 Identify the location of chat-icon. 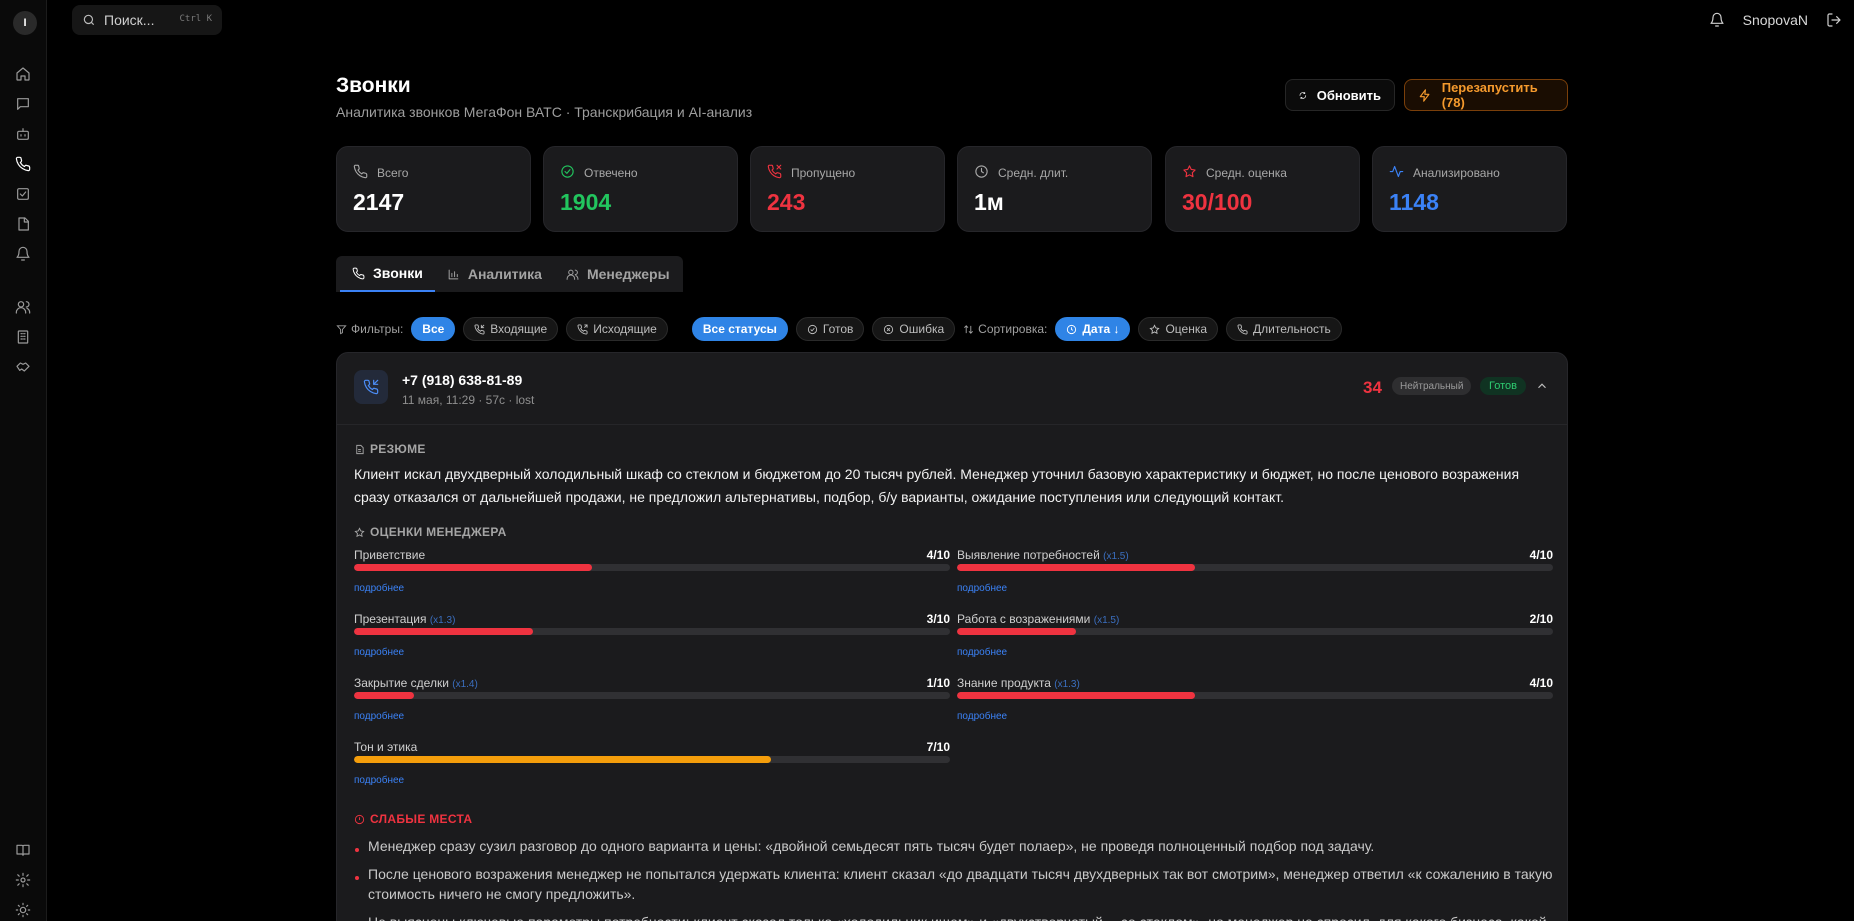
(23, 104).